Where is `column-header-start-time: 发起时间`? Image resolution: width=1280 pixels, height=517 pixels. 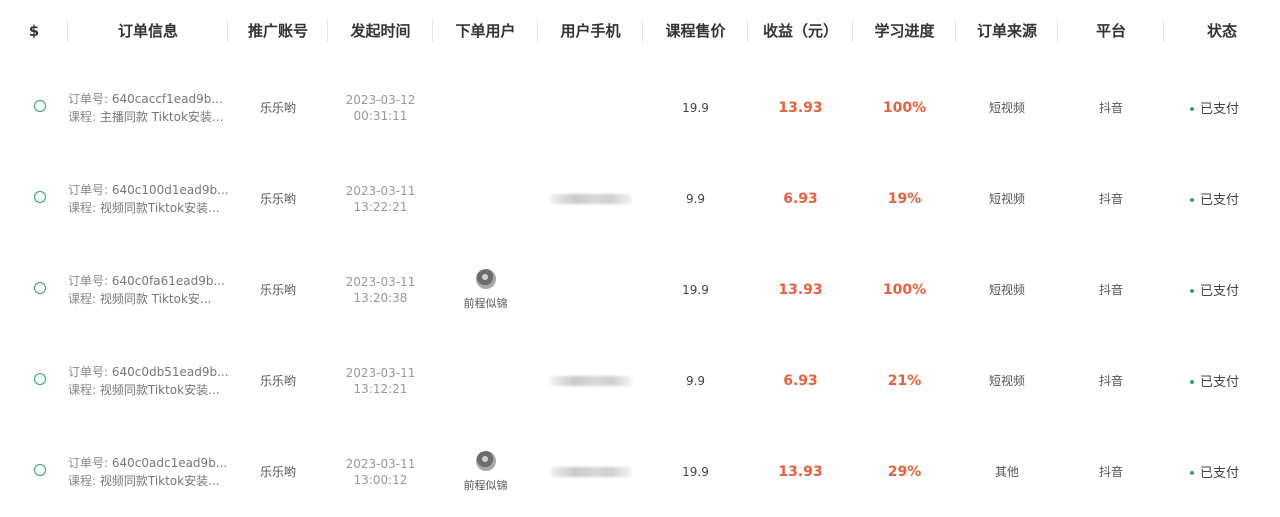
column-header-start-time: 发起时间 is located at coordinates (380, 31).